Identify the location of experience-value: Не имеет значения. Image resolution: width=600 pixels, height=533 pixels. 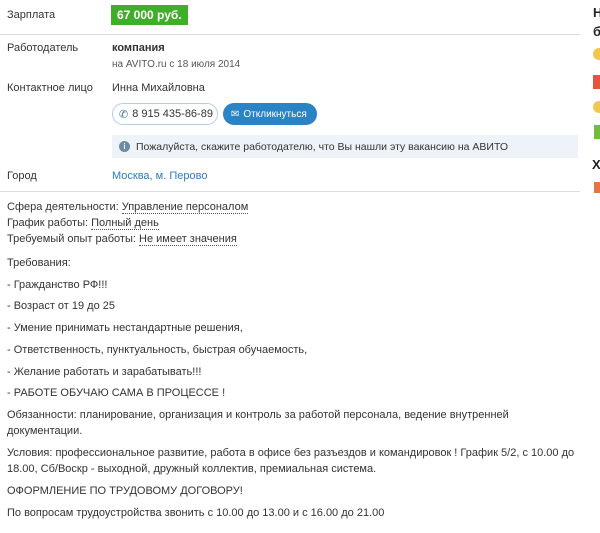
(188, 239).